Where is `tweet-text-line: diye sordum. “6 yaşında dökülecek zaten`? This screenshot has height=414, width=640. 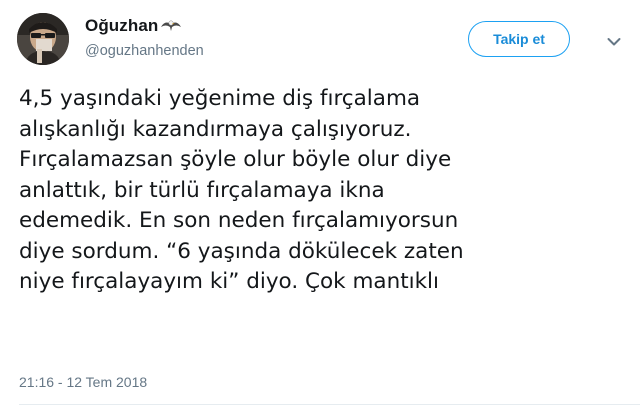
tweet-text-line: diye sordum. “6 yaşında dökülecek zaten is located at coordinates (241, 251).